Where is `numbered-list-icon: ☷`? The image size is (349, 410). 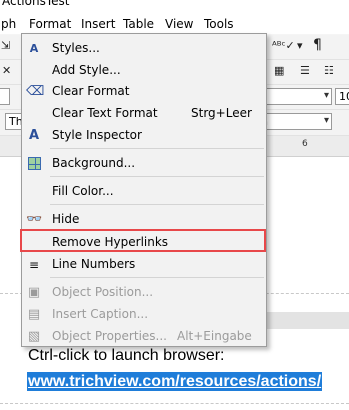 numbered-list-icon: ☷ is located at coordinates (329, 70).